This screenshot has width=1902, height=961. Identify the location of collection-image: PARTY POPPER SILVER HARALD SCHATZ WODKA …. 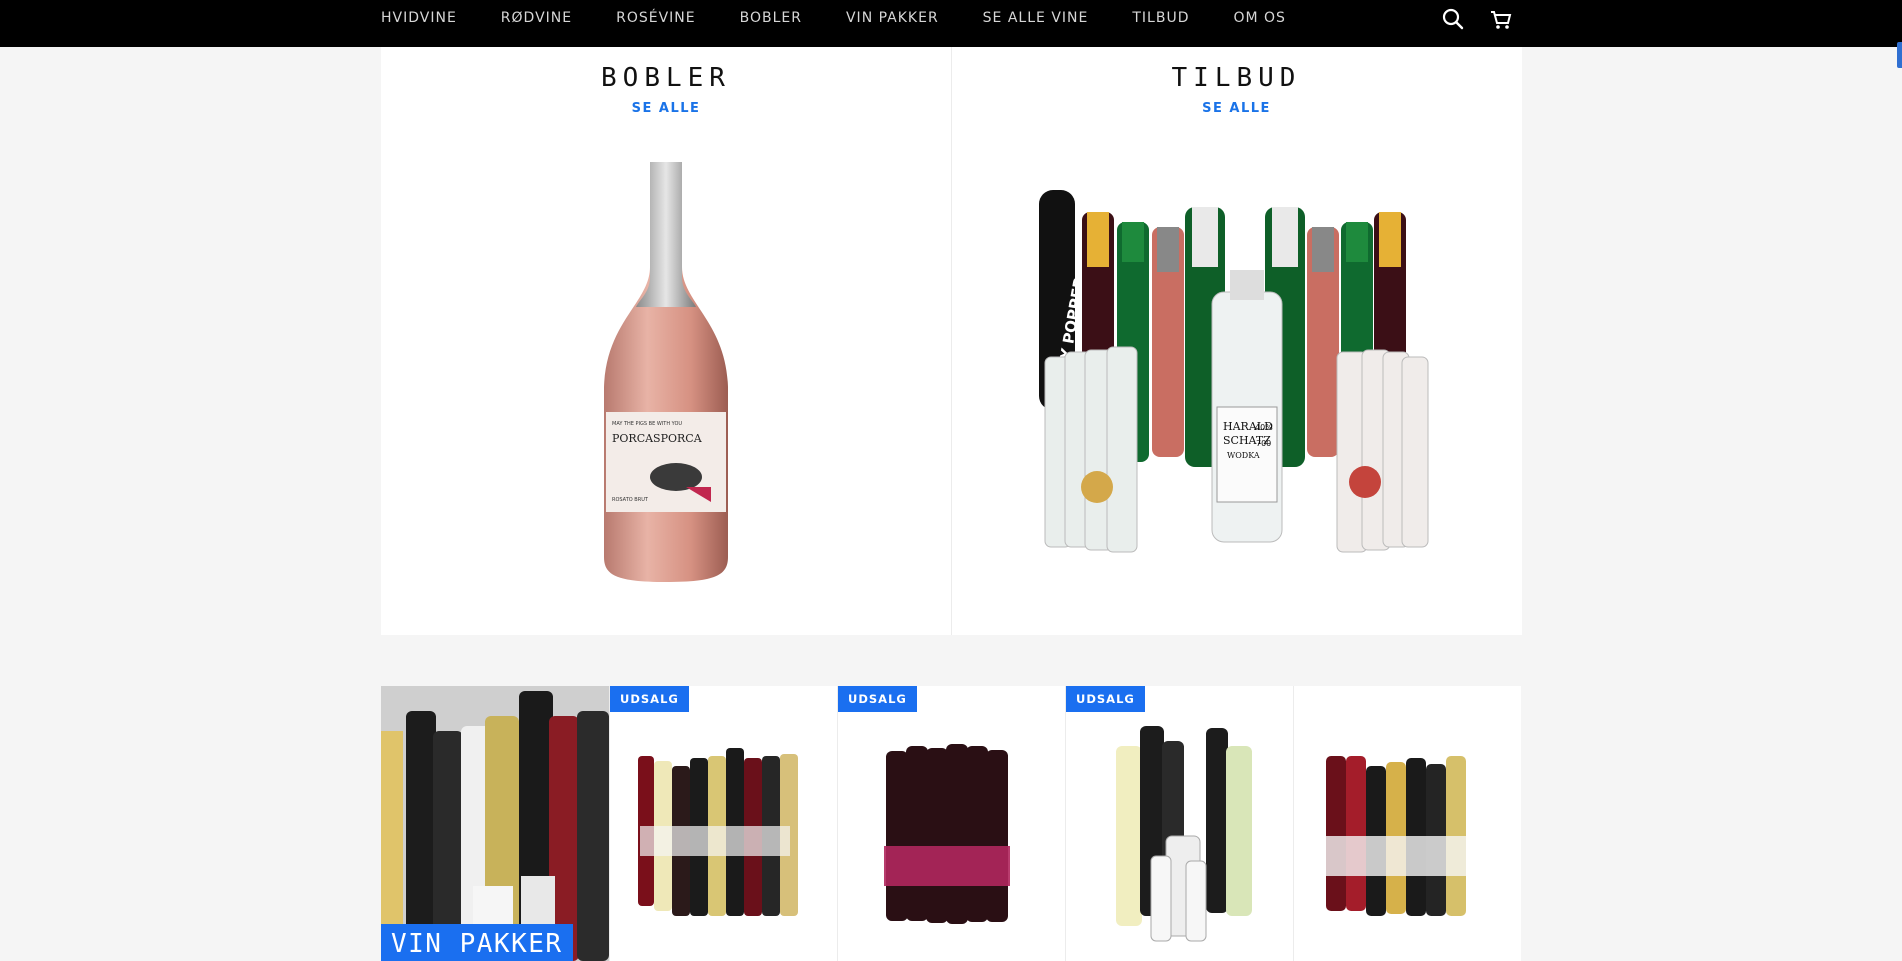
(1236, 372).